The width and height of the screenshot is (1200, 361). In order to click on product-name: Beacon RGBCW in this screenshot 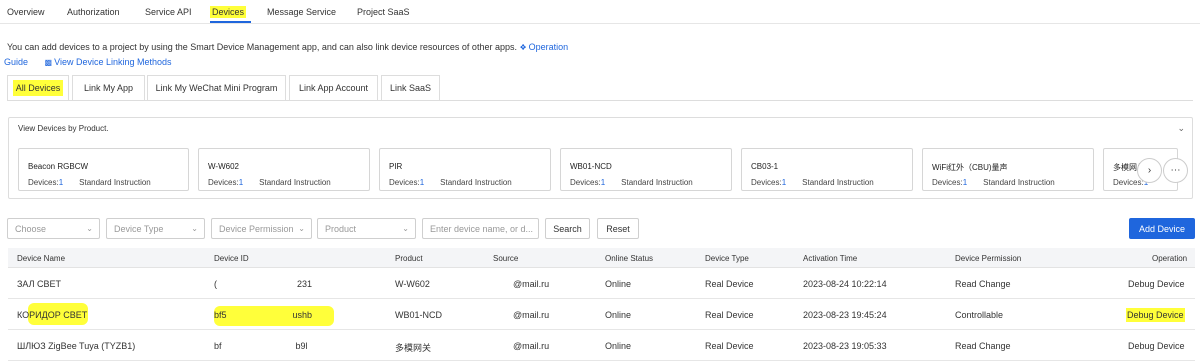, I will do `click(58, 166)`.